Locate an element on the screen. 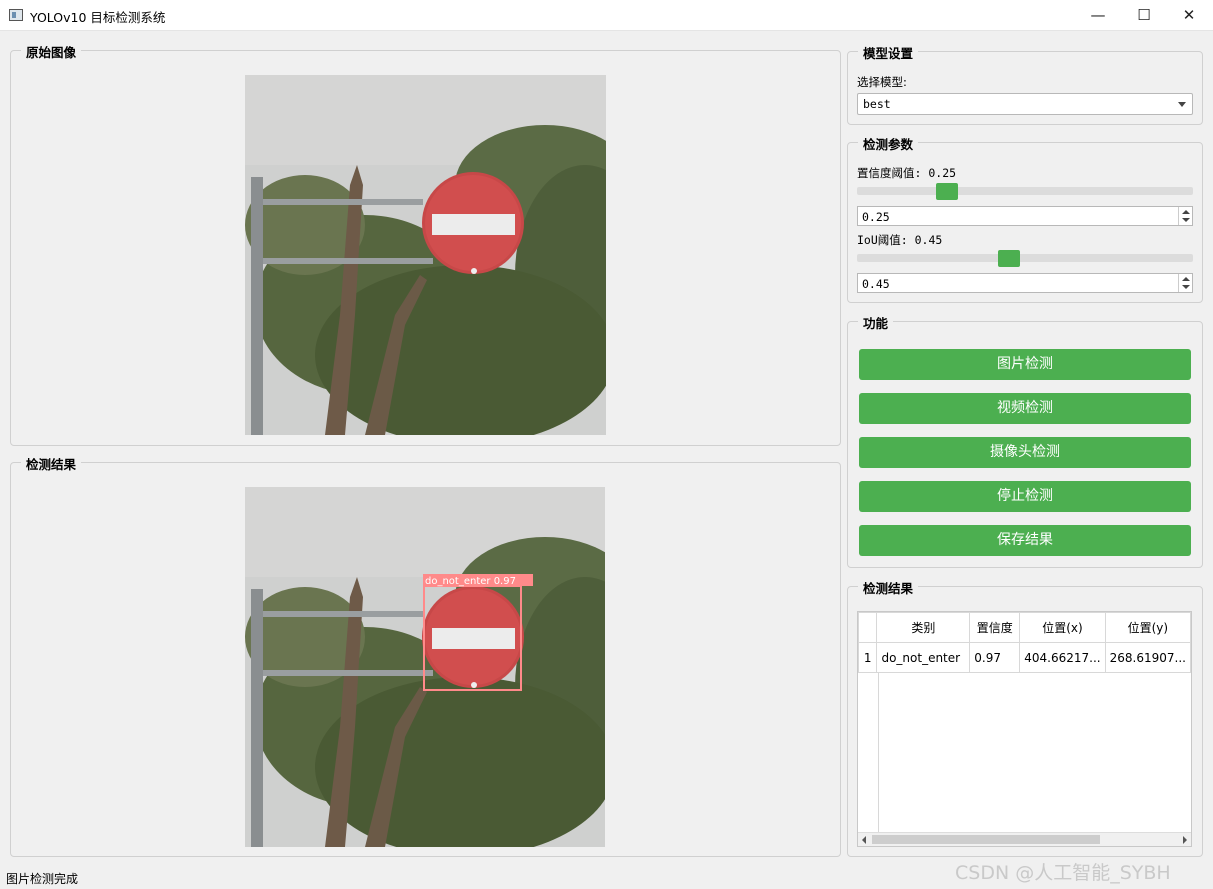 Image resolution: width=1213 pixels, height=889 pixels. conf-threshold-label: 置信度阈值: 0.25 is located at coordinates (907, 173).